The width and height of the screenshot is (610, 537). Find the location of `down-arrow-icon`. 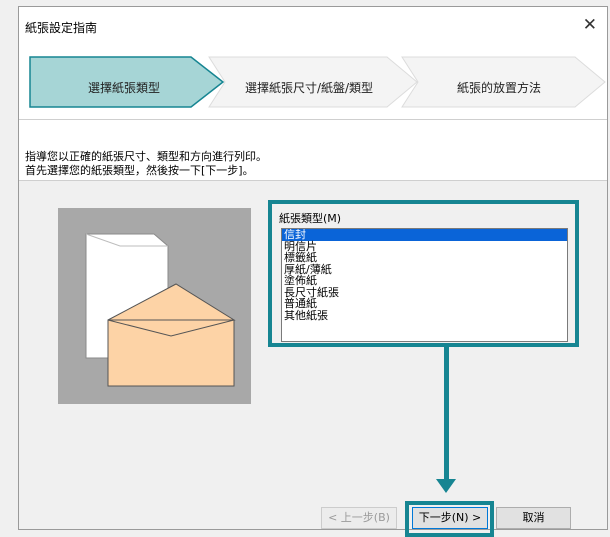

down-arrow-icon is located at coordinates (446, 486).